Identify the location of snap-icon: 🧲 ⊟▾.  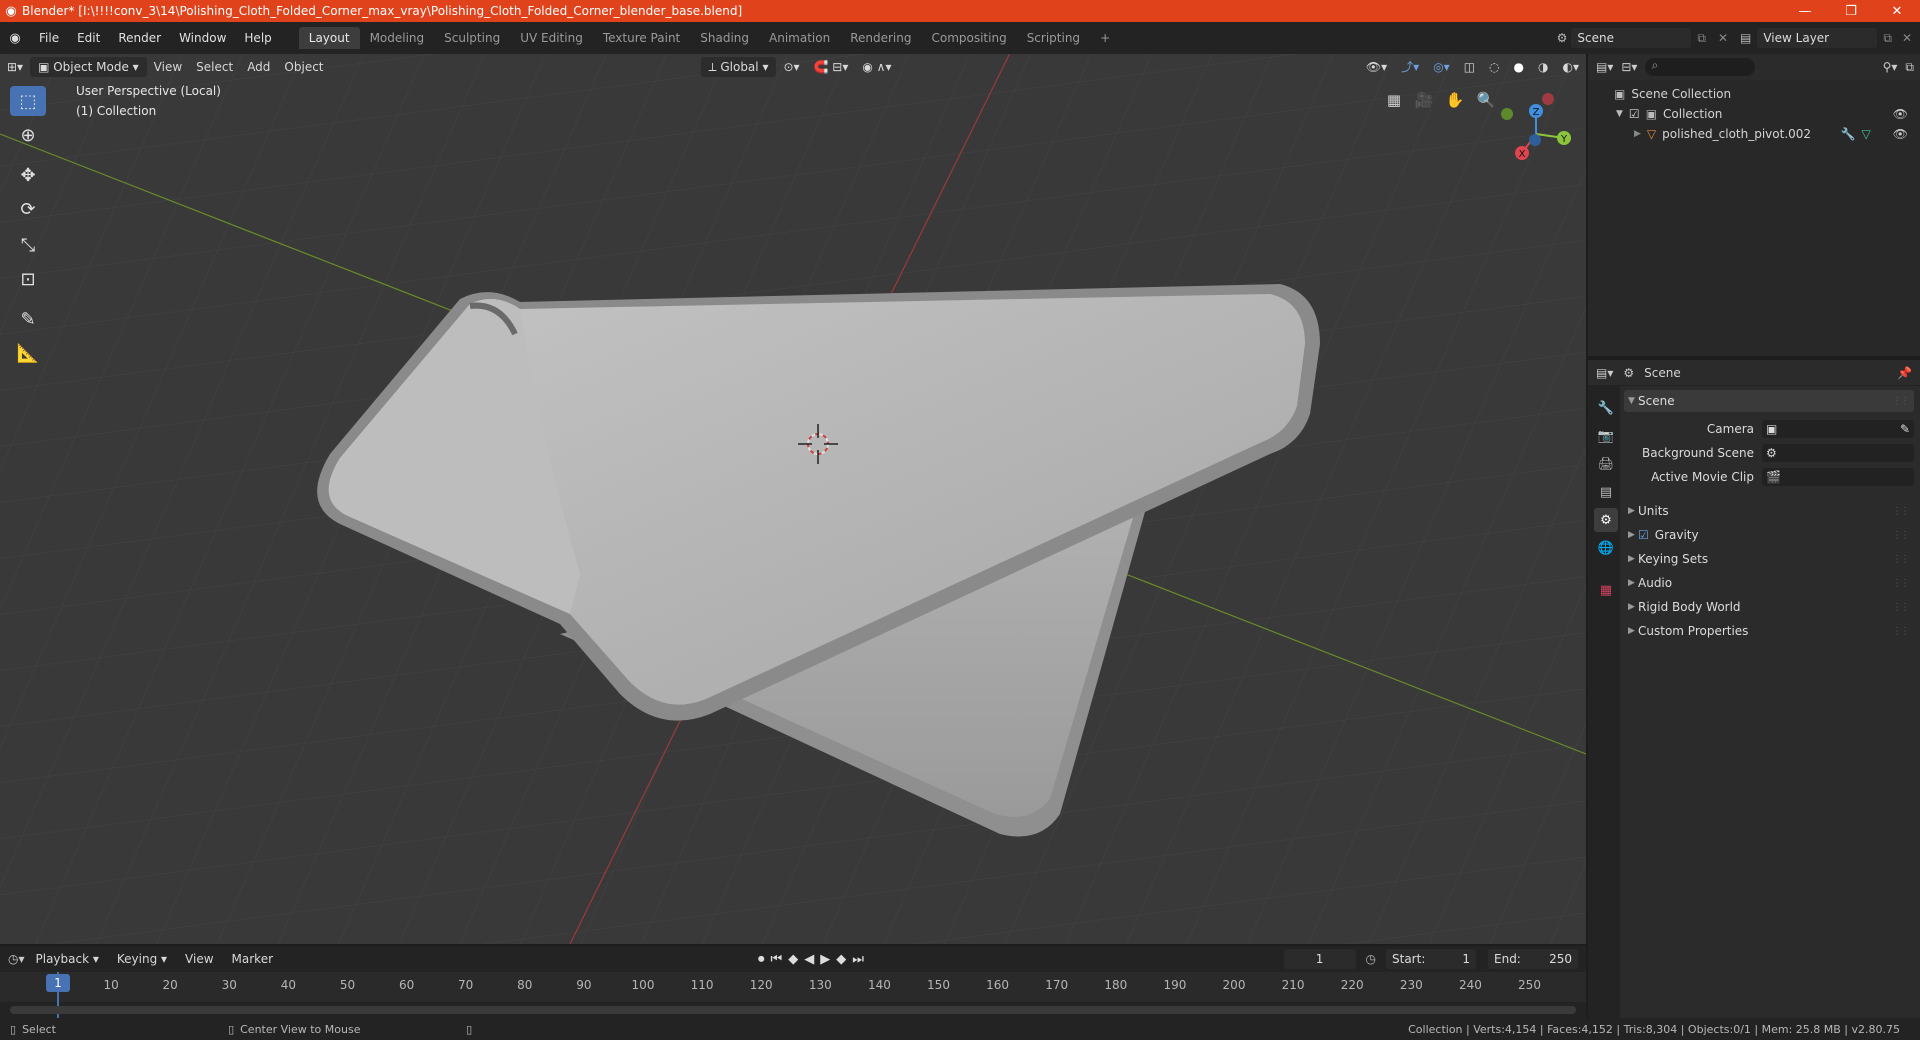
(831, 67).